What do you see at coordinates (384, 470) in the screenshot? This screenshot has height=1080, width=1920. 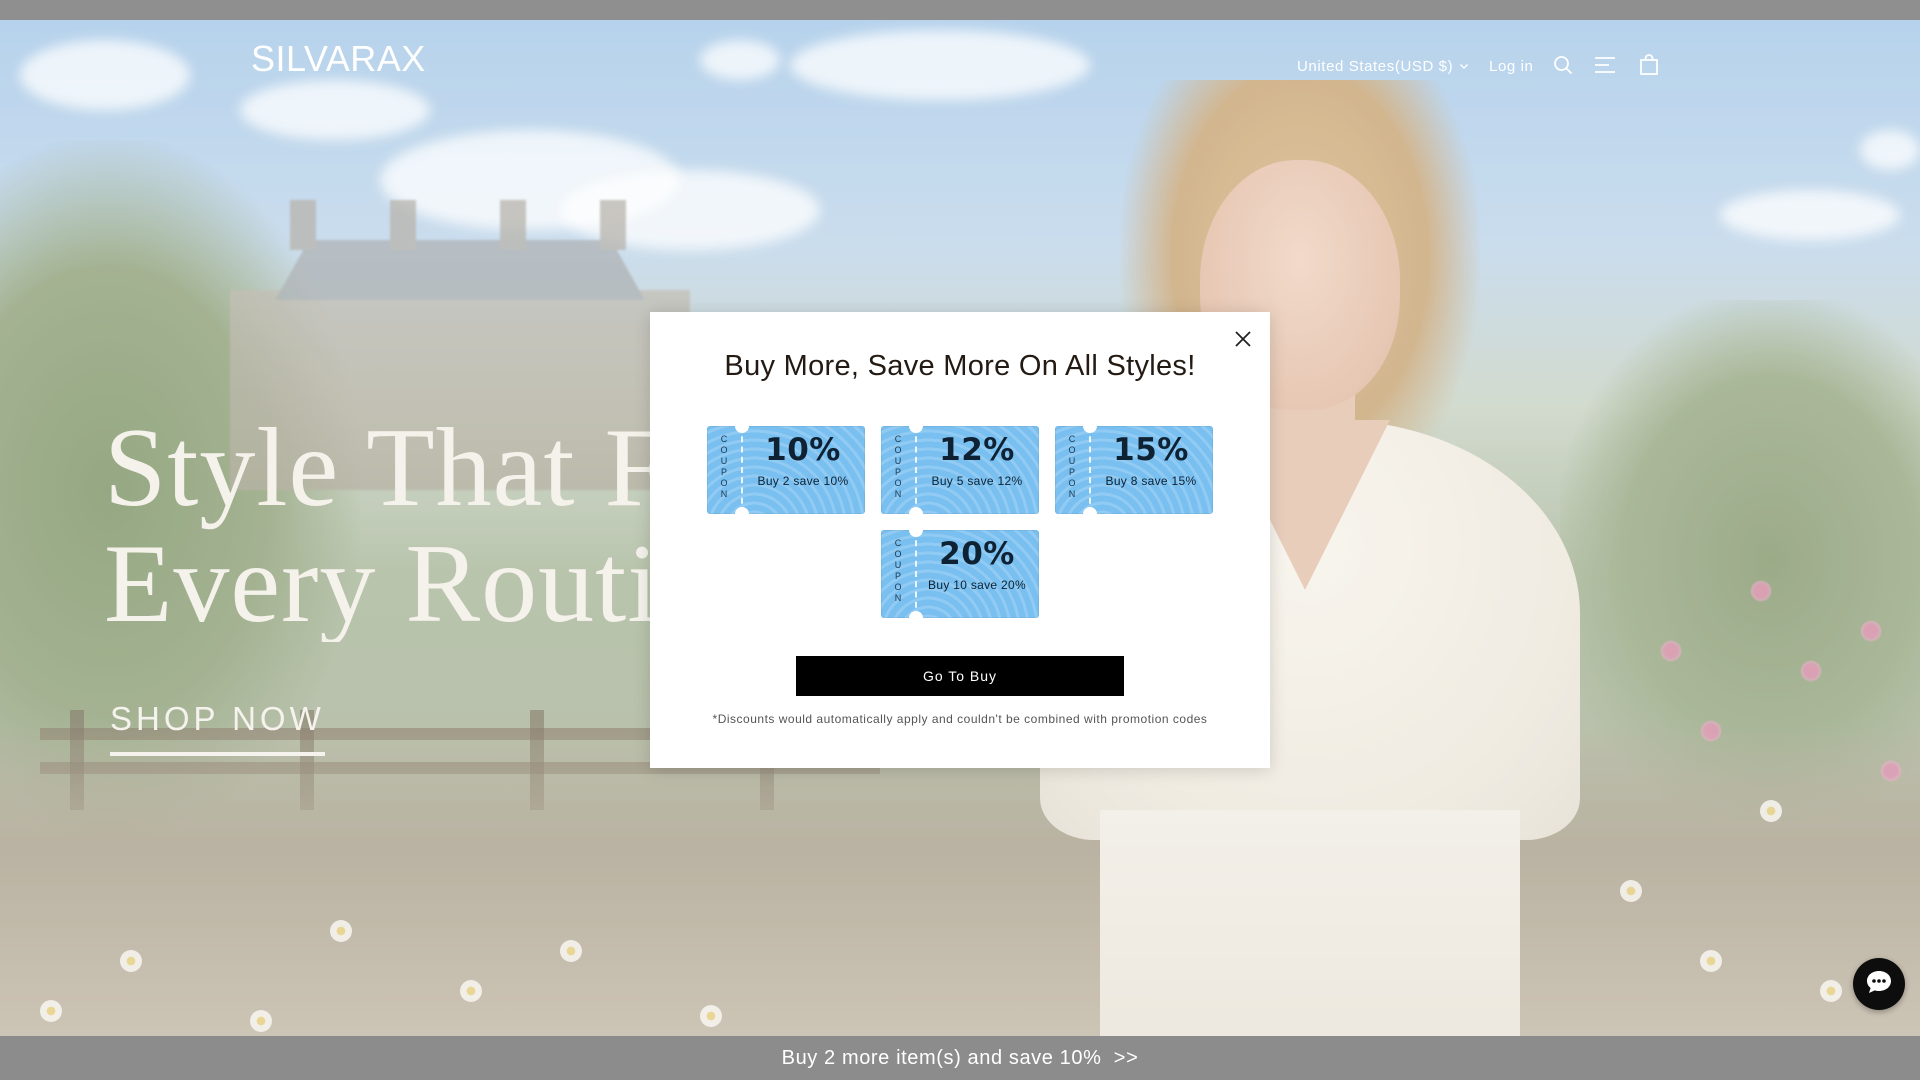 I see `hero-title-line1: Style That Fi` at bounding box center [384, 470].